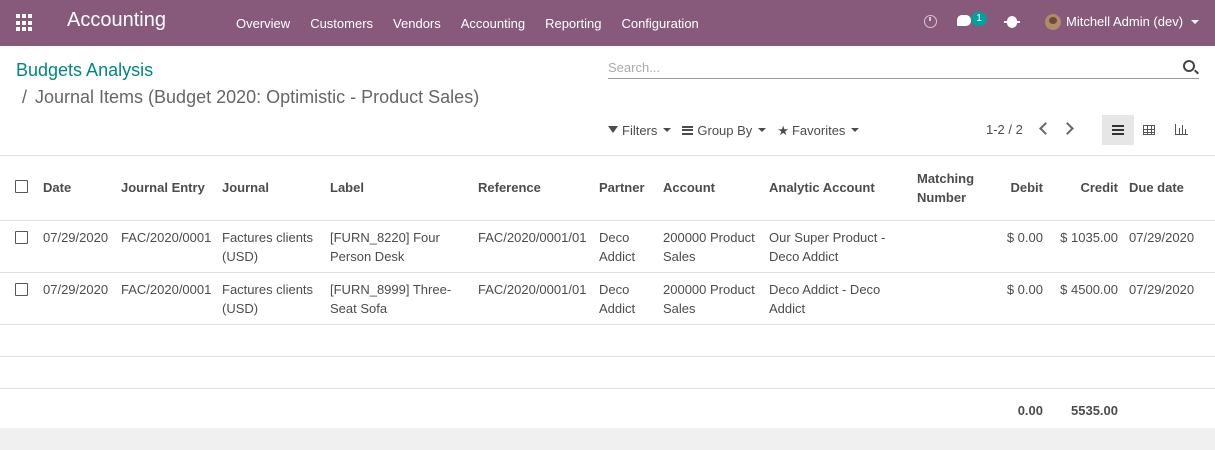  I want to click on group-by-dropdown: Group By, so click(724, 130).